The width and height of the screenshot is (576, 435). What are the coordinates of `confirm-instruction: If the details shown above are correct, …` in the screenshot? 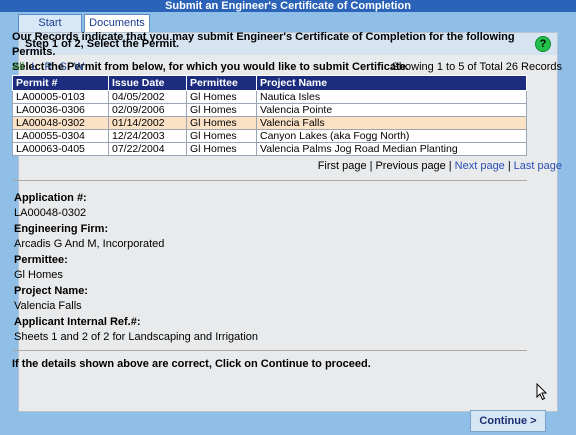 It's located at (191, 364).